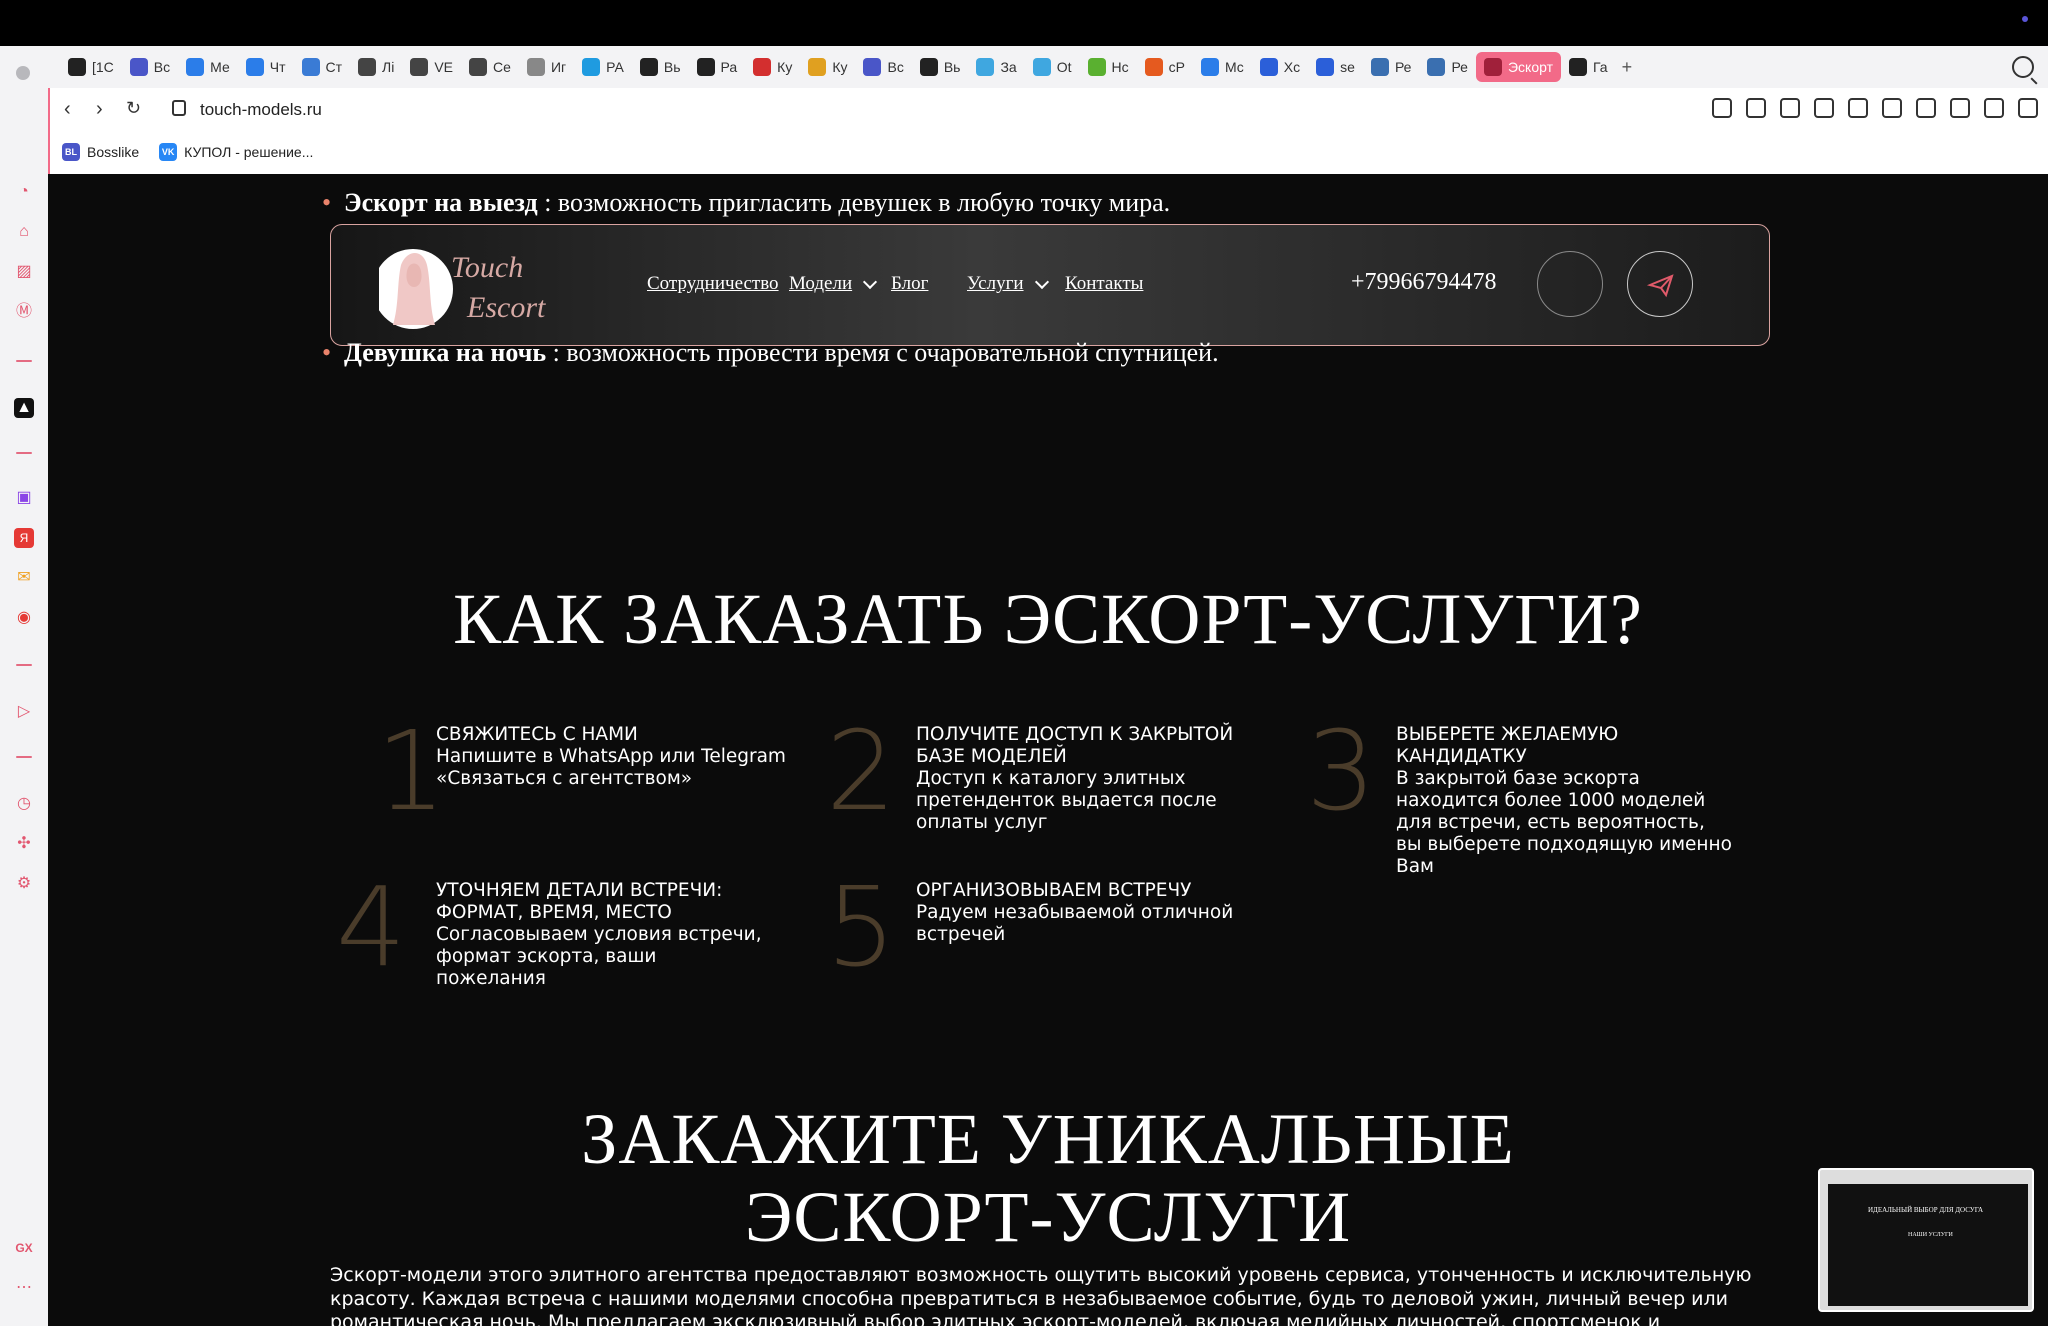  I want to click on back-icon: ‹, so click(67, 109).